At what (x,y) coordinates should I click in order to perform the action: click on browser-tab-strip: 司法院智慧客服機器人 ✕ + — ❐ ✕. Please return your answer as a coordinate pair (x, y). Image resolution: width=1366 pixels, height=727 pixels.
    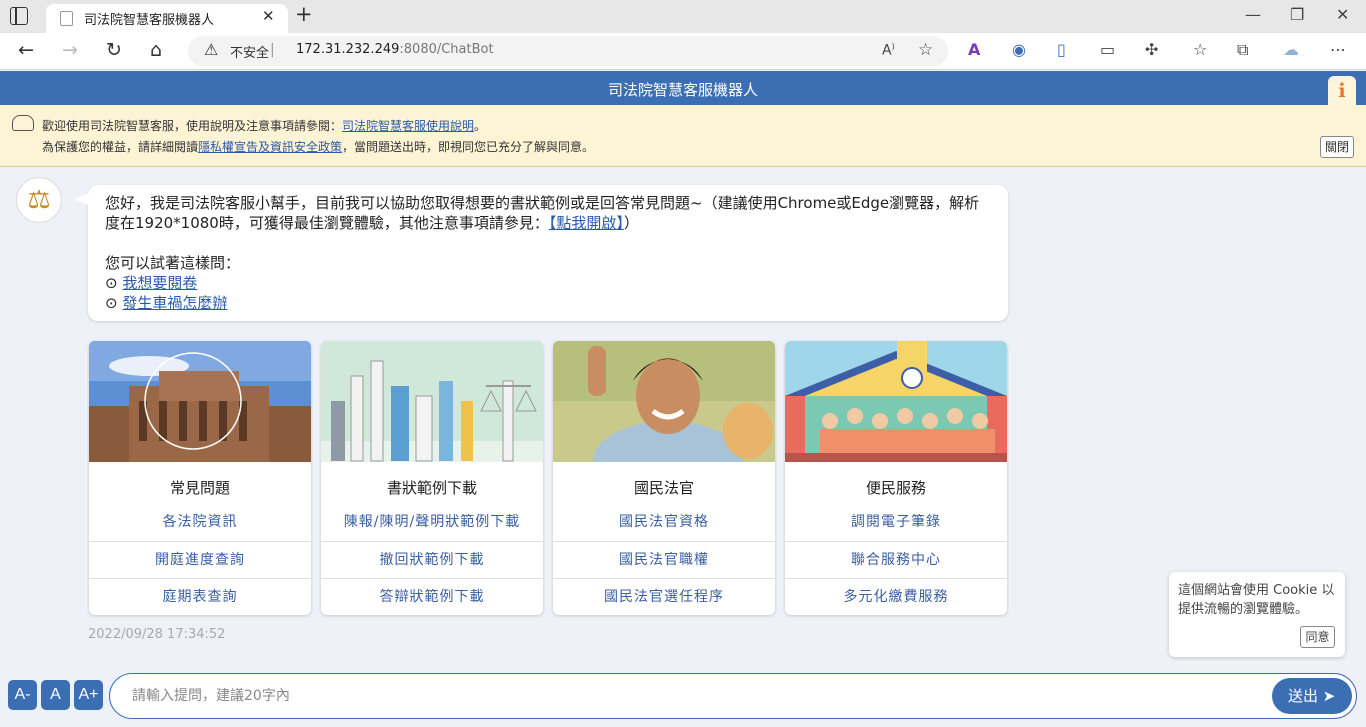
    Looking at the image, I should click on (683, 16).